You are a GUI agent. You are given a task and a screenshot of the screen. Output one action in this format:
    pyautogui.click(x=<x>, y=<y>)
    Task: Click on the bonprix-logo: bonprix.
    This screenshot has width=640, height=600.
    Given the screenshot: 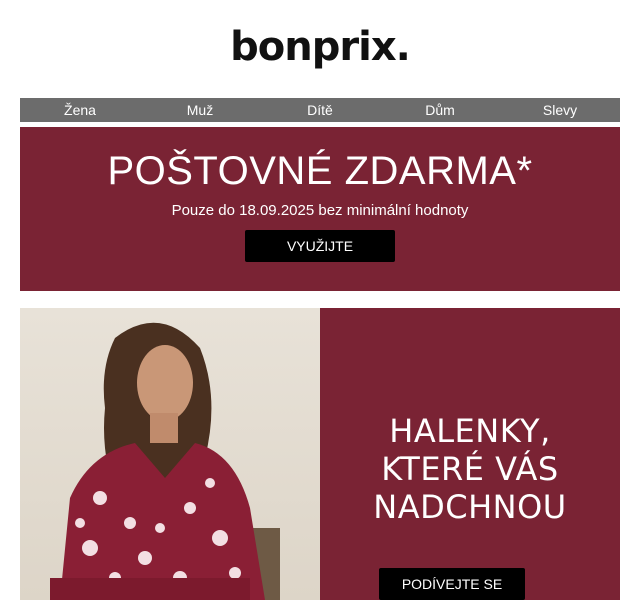 What is the action you would take?
    pyautogui.click(x=320, y=47)
    